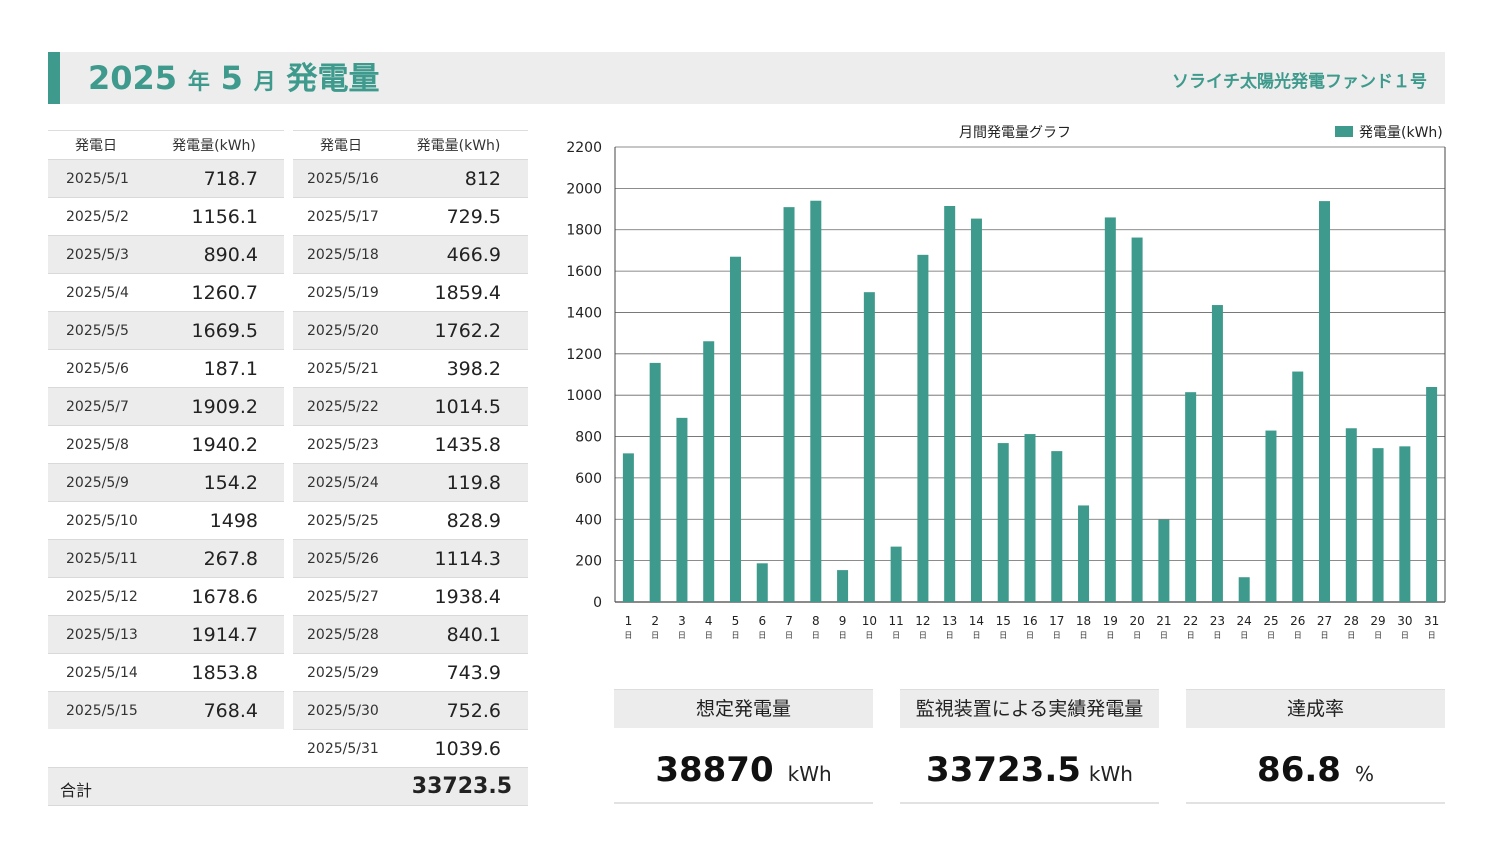 This screenshot has width=1500, height=866. I want to click on table-row: 2025/5/21 398.2, so click(410, 368).